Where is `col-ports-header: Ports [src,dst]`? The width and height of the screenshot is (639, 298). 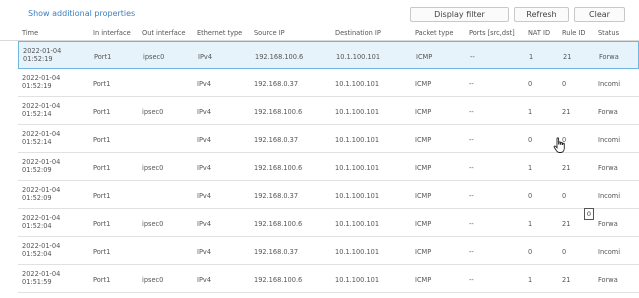
col-ports-header: Ports [src,dst] is located at coordinates (492, 33).